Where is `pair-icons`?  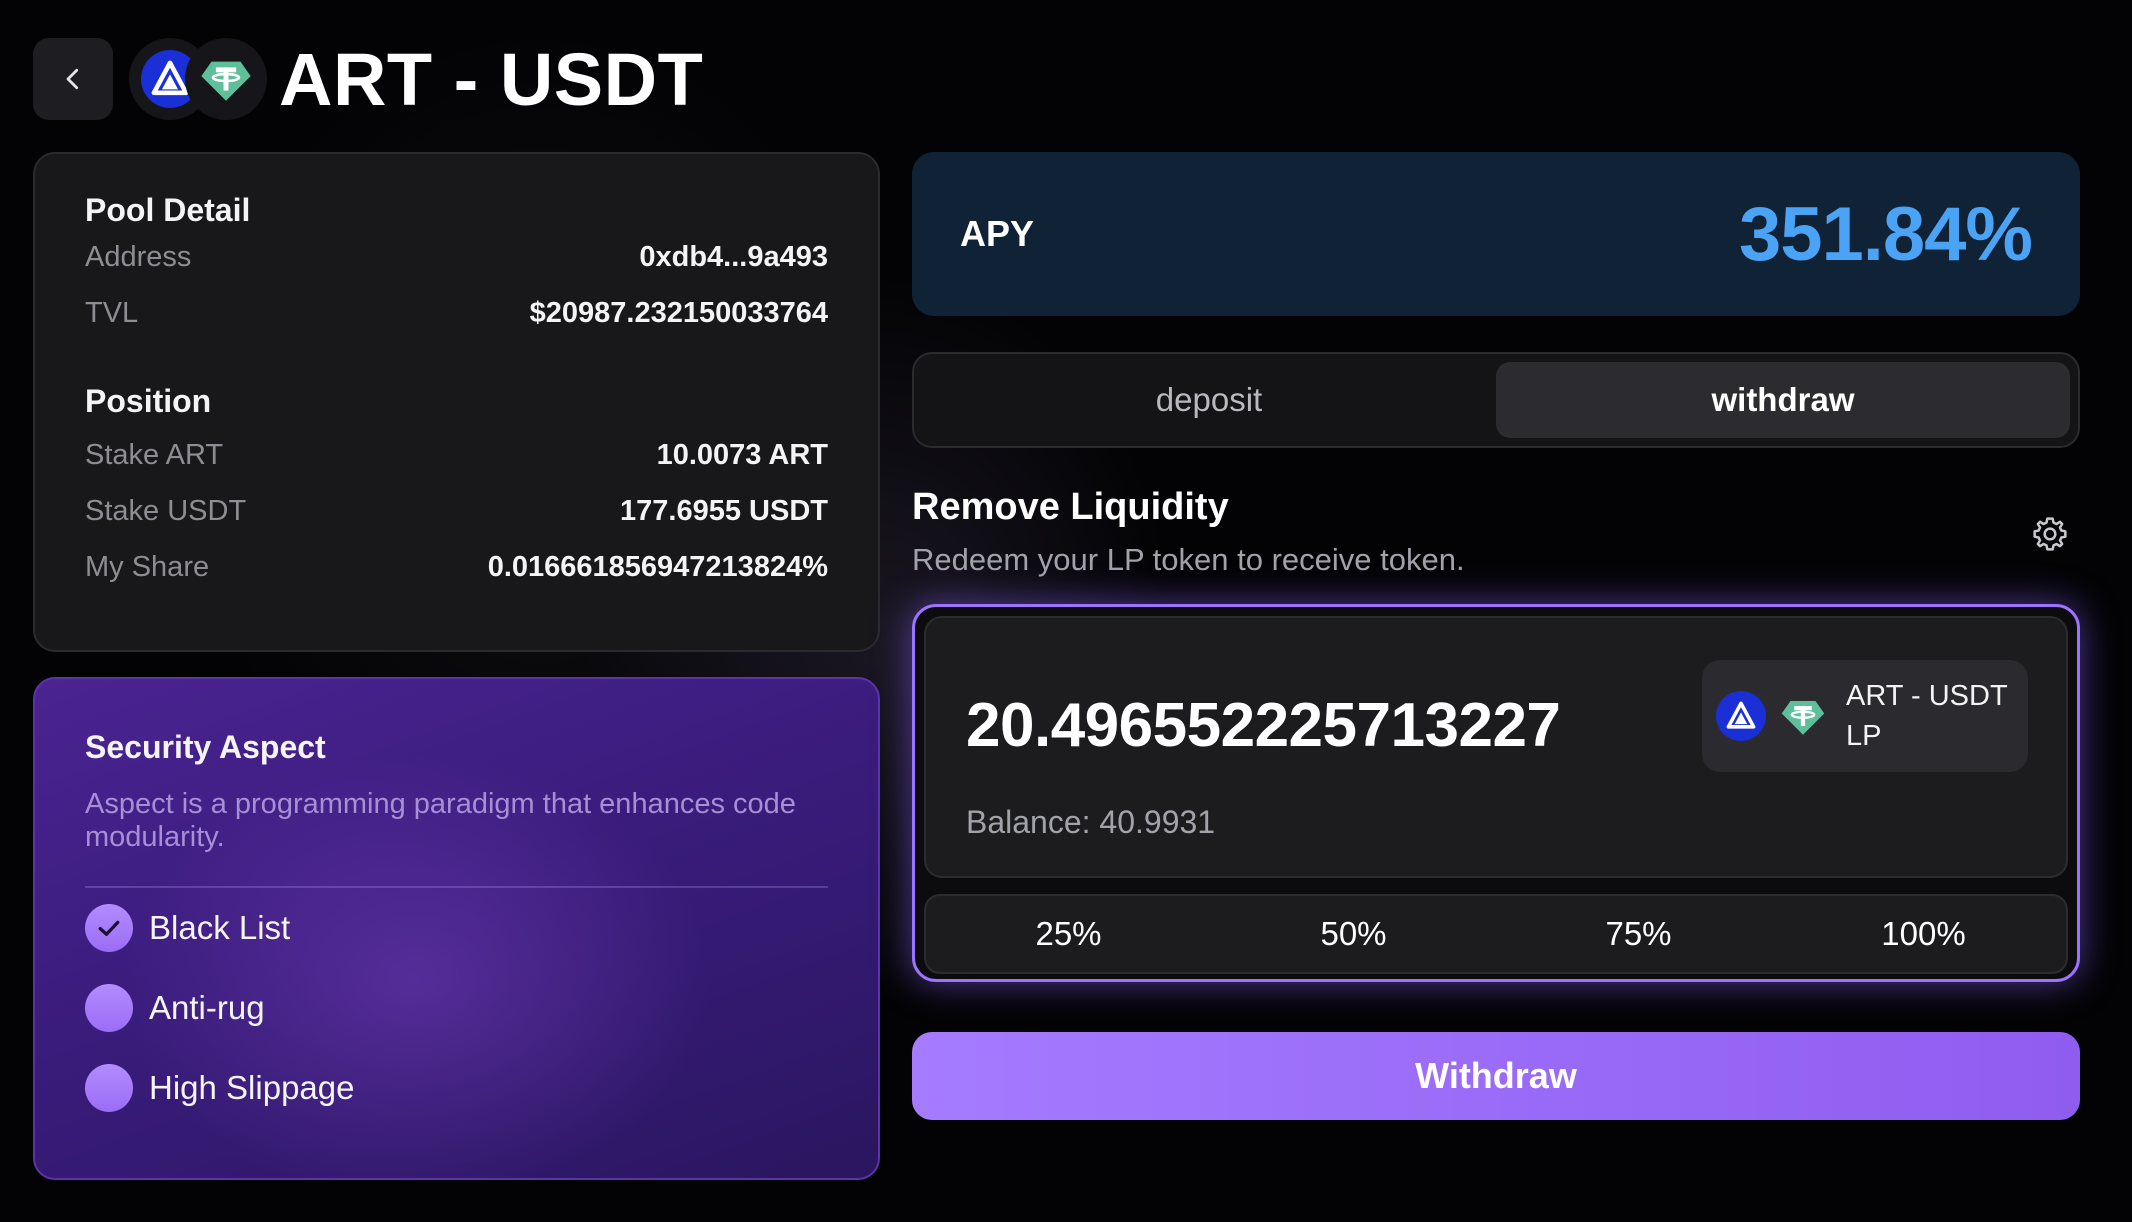
pair-icons is located at coordinates (198, 79).